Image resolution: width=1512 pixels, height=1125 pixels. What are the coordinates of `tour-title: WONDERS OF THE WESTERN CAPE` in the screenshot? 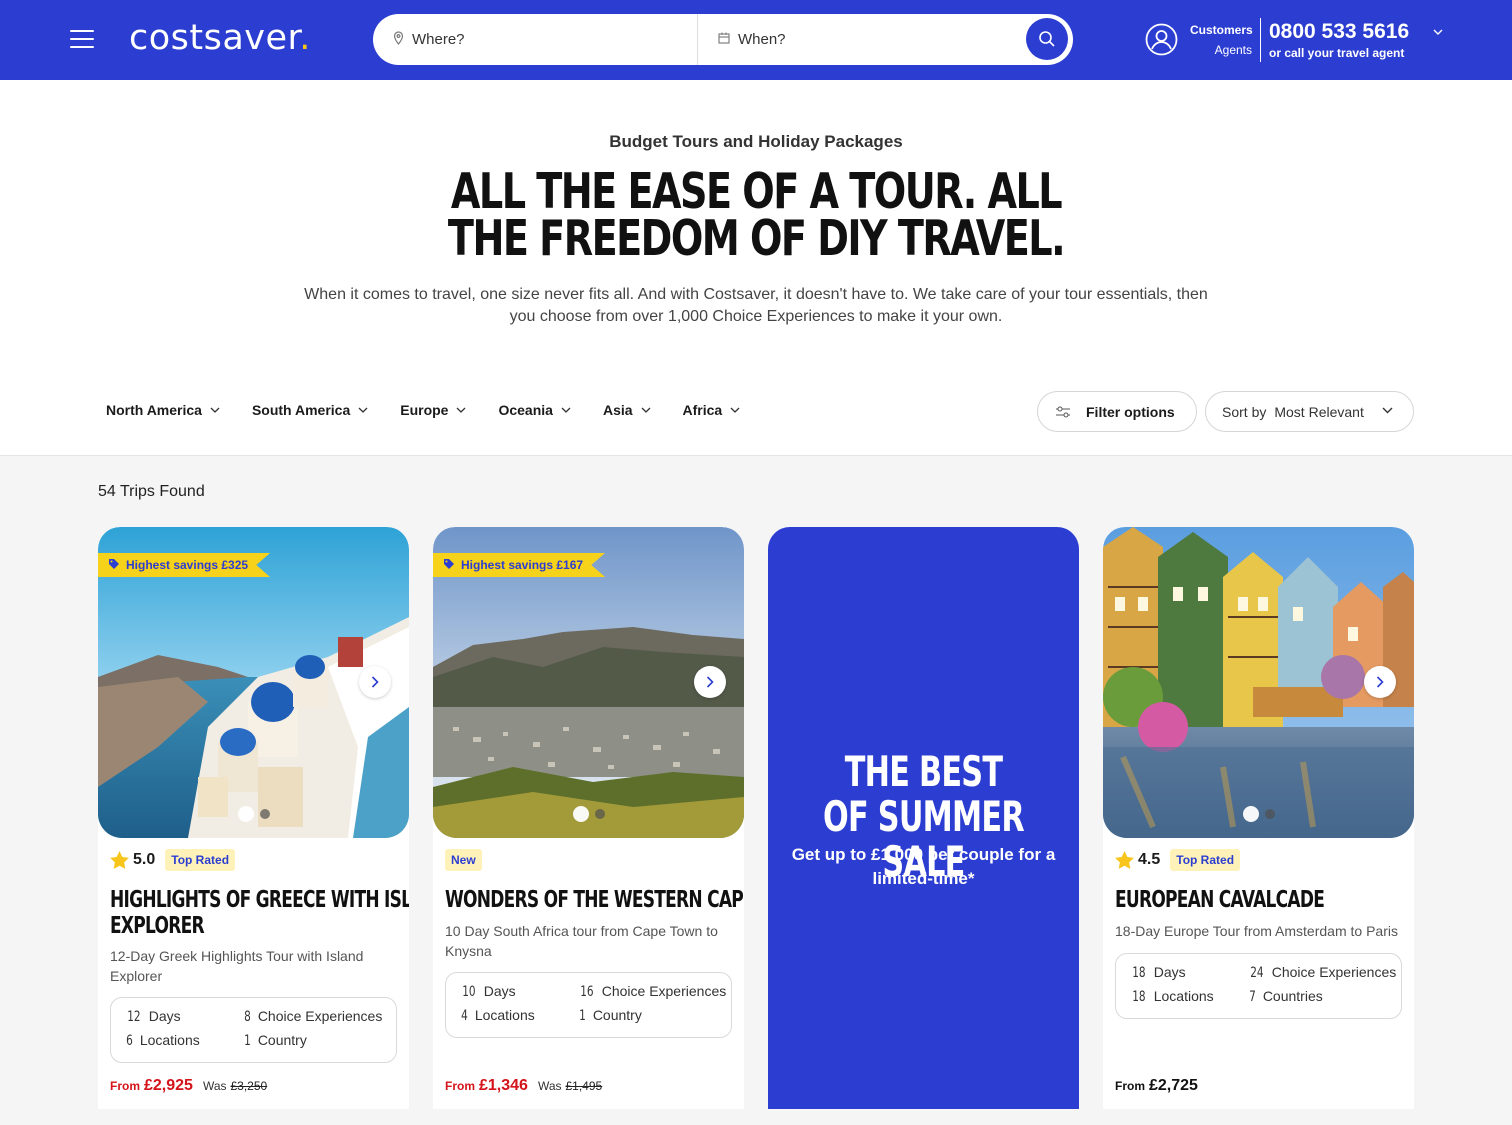 It's located at (594, 900).